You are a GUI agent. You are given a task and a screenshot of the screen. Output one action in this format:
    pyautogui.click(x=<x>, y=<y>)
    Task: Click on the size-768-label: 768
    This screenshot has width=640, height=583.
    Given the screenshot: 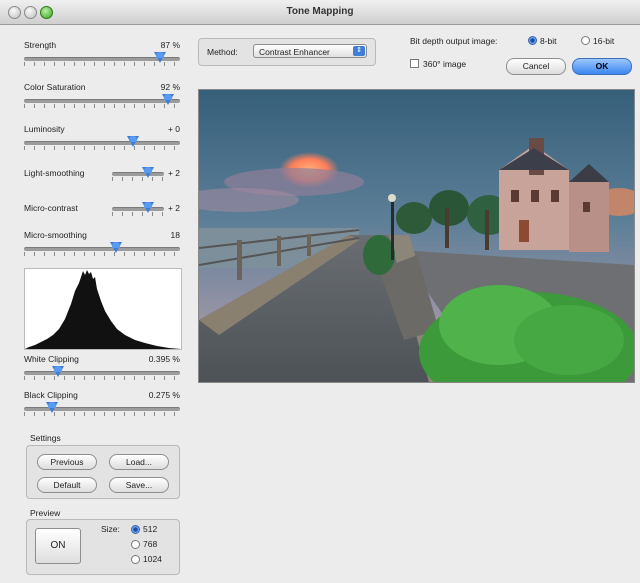 What is the action you would take?
    pyautogui.click(x=150, y=544)
    